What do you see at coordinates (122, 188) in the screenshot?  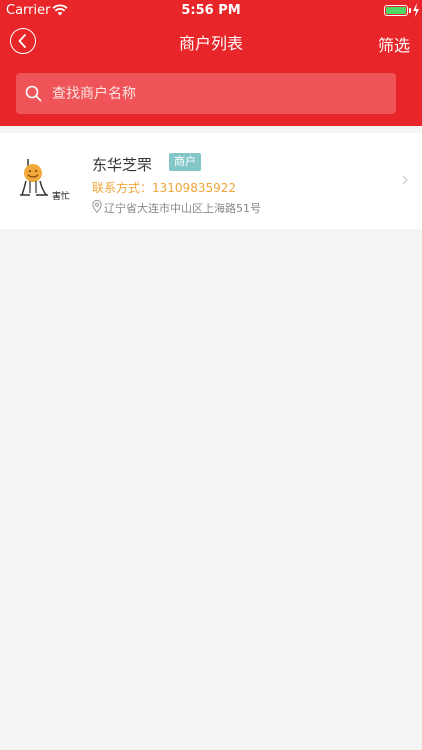 I see `contact-label: 联系方式：` at bounding box center [122, 188].